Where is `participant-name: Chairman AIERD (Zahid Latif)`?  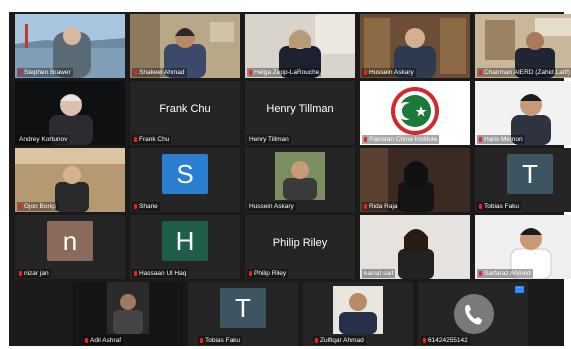 participant-name: Chairman AIERD (Zahid Latif) is located at coordinates (524, 72).